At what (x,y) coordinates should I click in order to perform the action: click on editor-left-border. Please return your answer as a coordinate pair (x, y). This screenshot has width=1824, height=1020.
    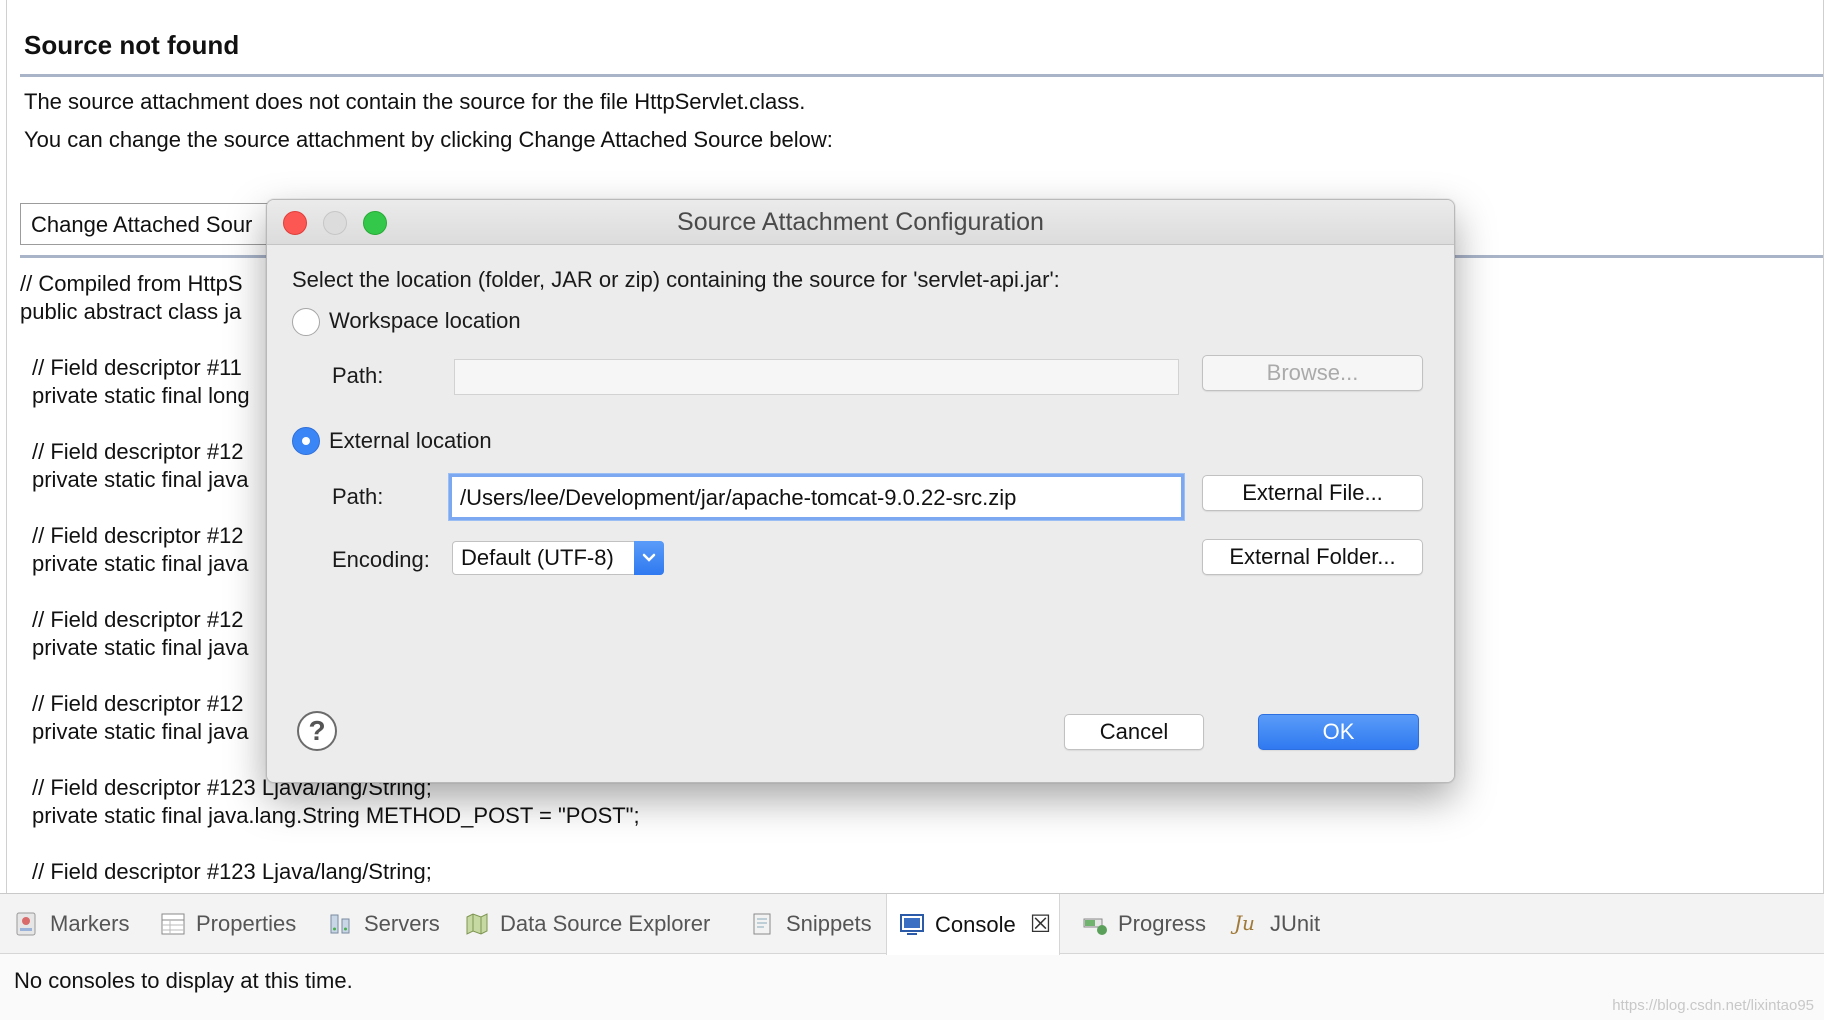
    Looking at the image, I should click on (6, 446).